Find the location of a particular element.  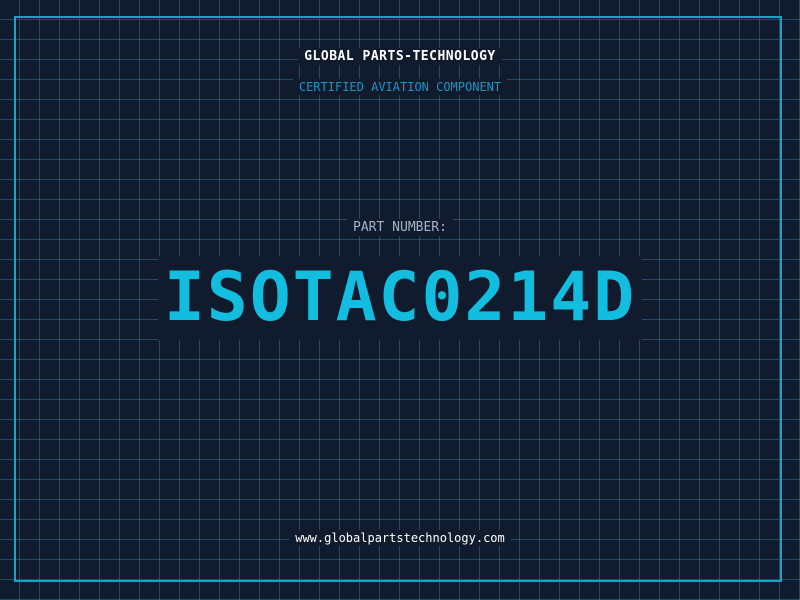

website-row: www.globalpartstechnology.com is located at coordinates (400, 538).